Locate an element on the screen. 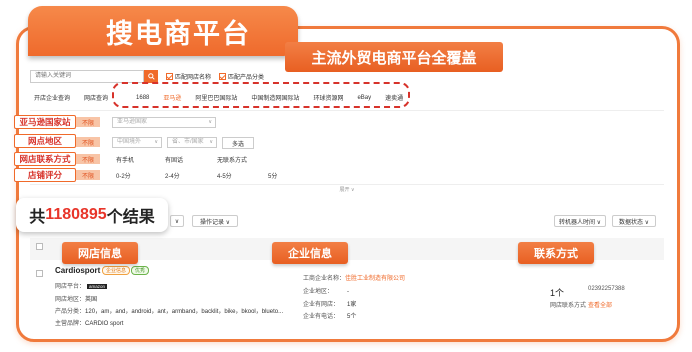  data-status-dropdown: 数据状态 ∨ is located at coordinates (634, 221).